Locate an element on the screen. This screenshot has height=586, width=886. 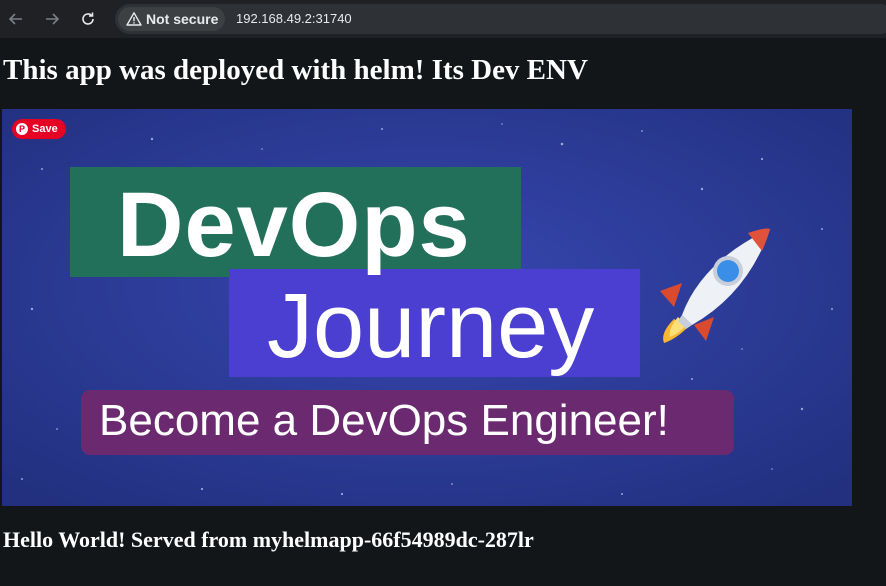
warning-icon is located at coordinates (134, 19).